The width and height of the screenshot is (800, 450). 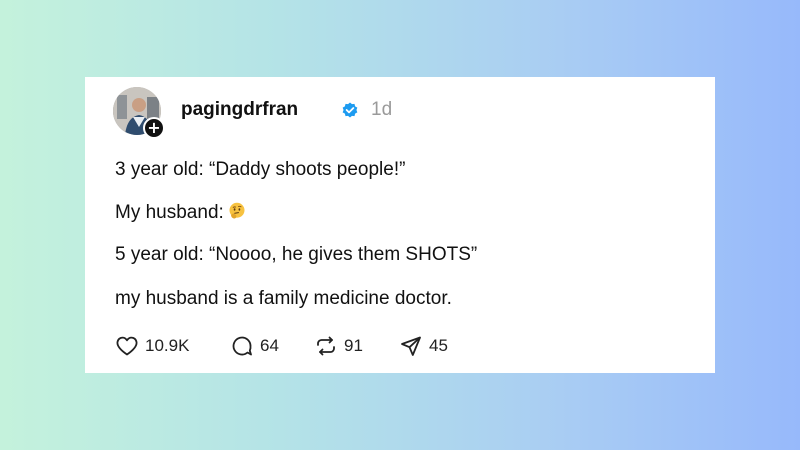 I want to click on repost-button: 91, so click(x=338, y=346).